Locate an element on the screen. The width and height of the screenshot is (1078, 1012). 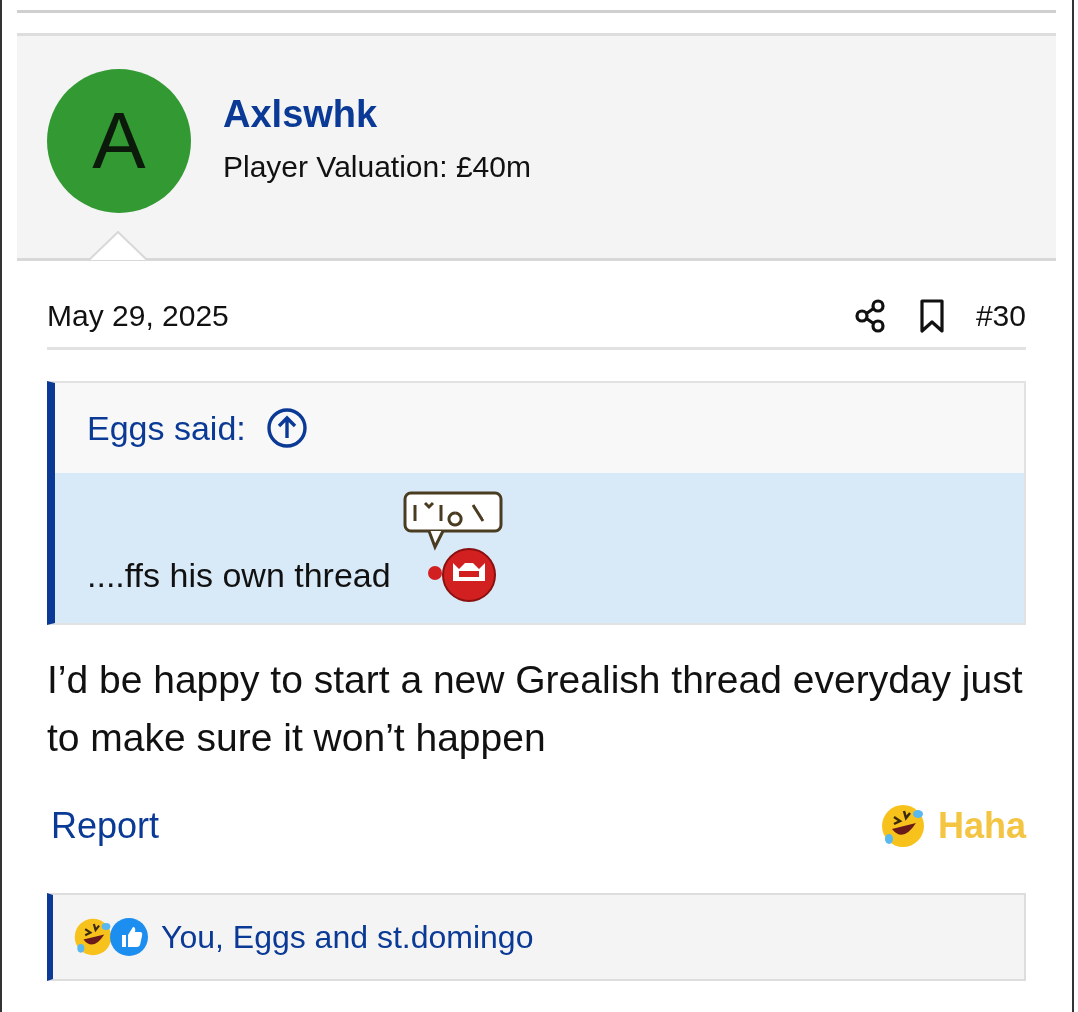
arrow-up-circle-icon is located at coordinates (286, 428).